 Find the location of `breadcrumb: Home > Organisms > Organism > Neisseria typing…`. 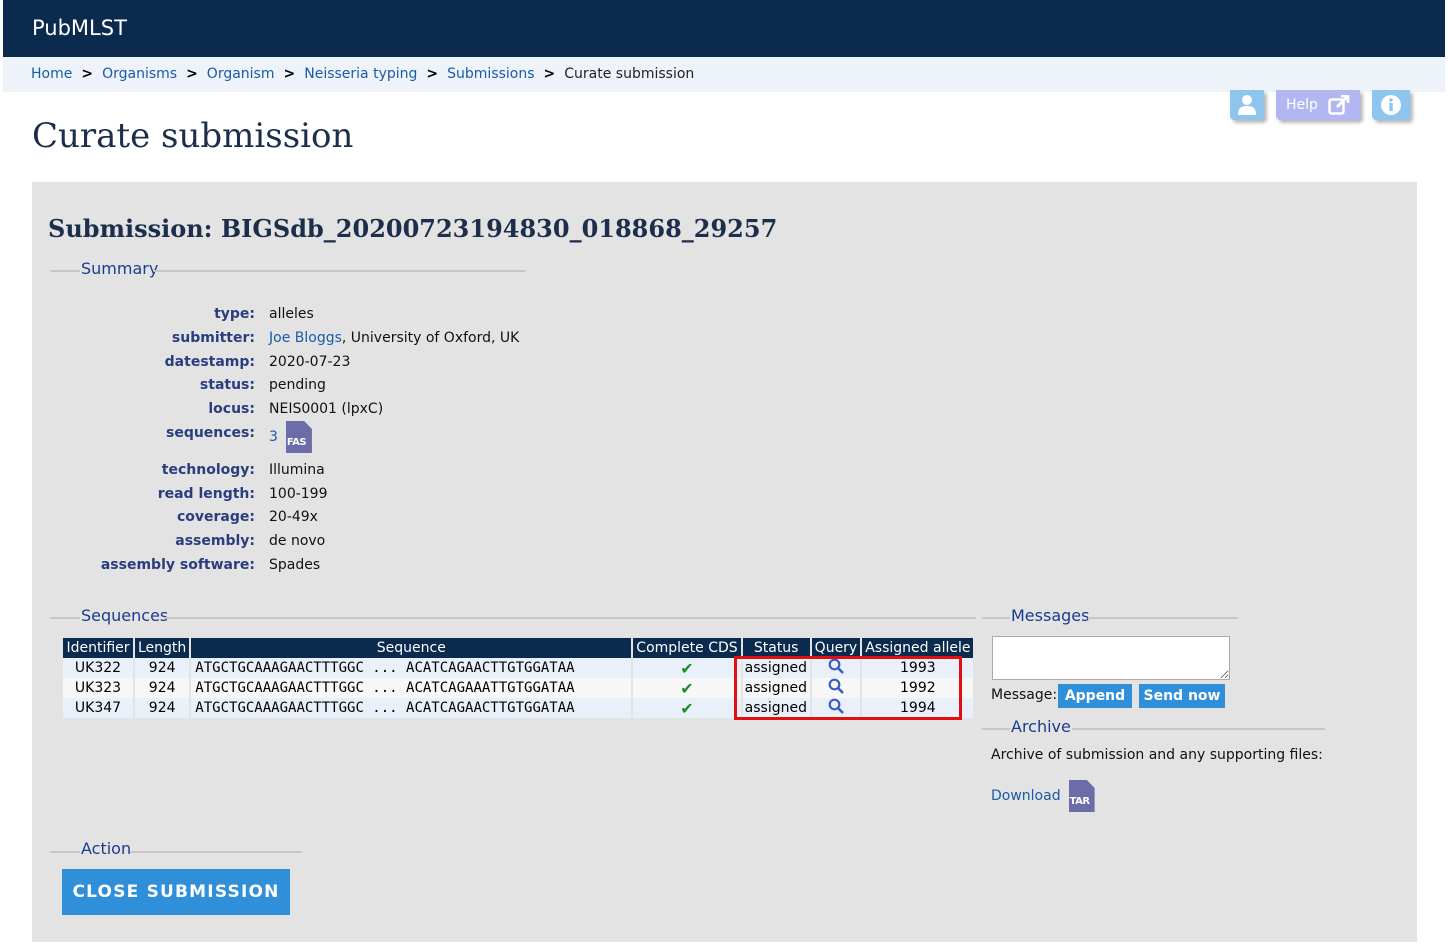

breadcrumb: Home > Organisms > Organism > Neisseria typing… is located at coordinates (724, 74).